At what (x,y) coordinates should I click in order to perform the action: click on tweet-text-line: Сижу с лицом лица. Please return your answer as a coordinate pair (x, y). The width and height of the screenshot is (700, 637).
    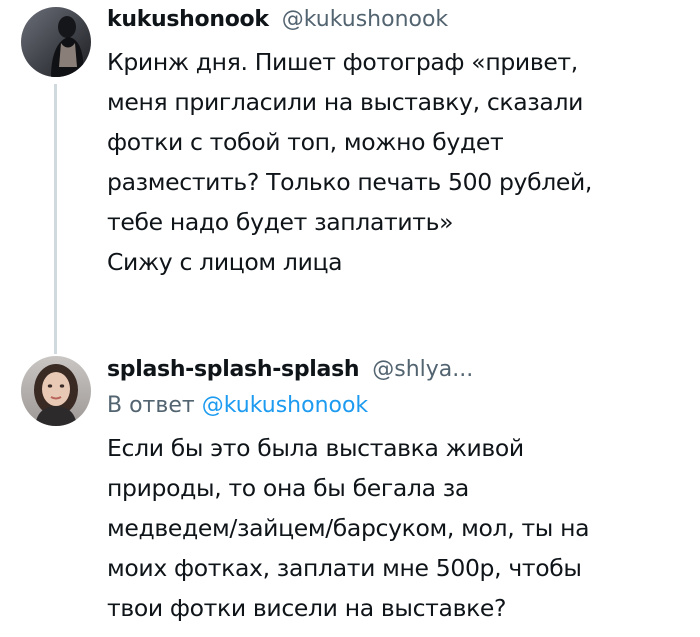
    Looking at the image, I should click on (225, 262).